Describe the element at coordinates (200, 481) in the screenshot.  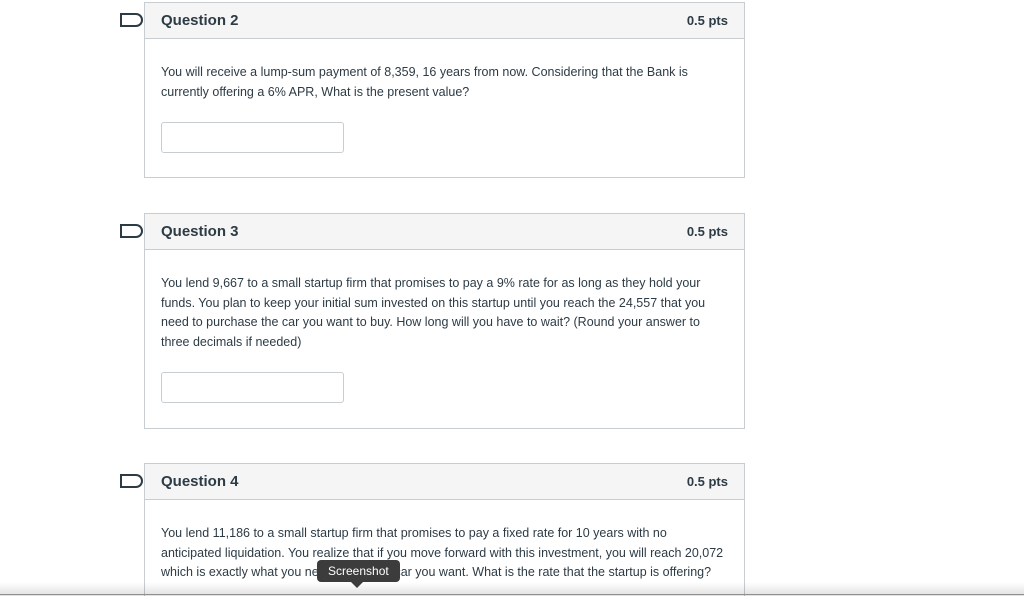
I see `question-title: Question 4` at that location.